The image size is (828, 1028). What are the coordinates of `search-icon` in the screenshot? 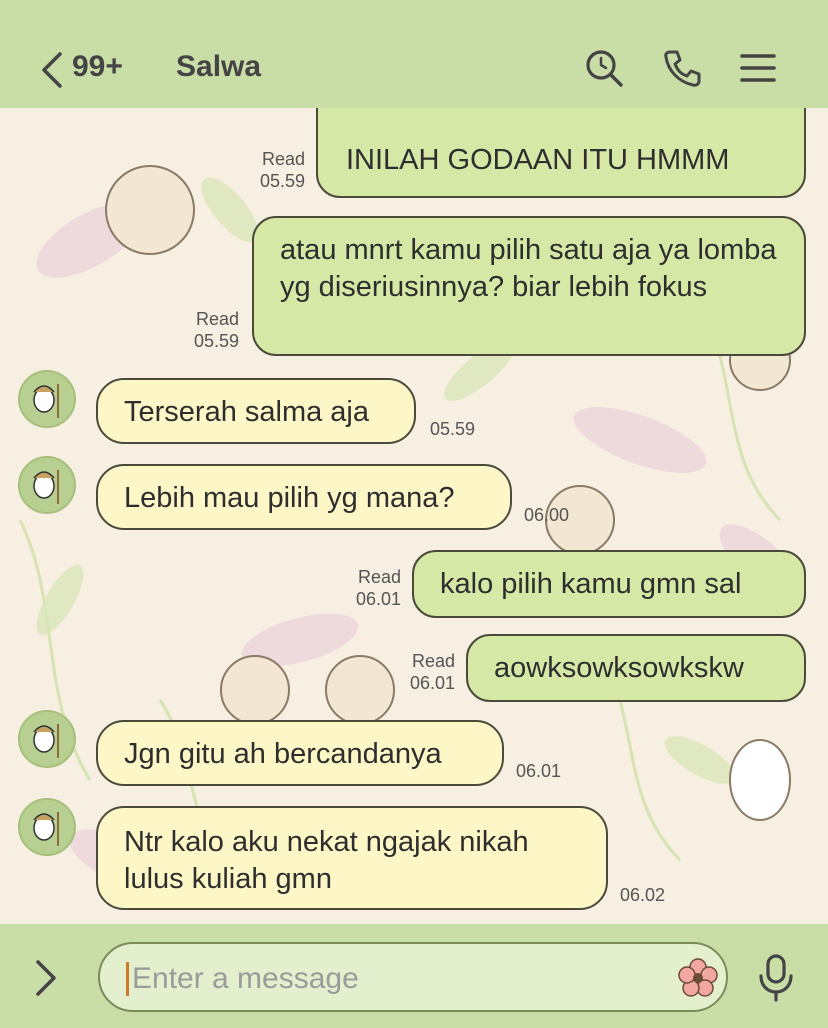 It's located at (604, 68).